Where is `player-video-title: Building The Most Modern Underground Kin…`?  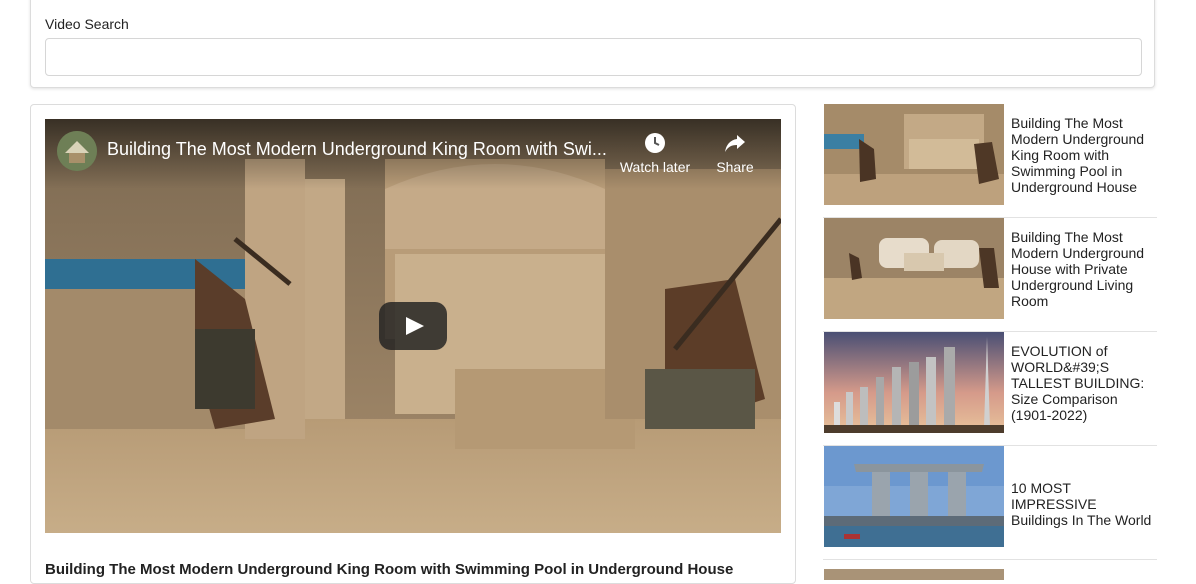
player-video-title: Building The Most Modern Underground Kin… is located at coordinates (357, 149).